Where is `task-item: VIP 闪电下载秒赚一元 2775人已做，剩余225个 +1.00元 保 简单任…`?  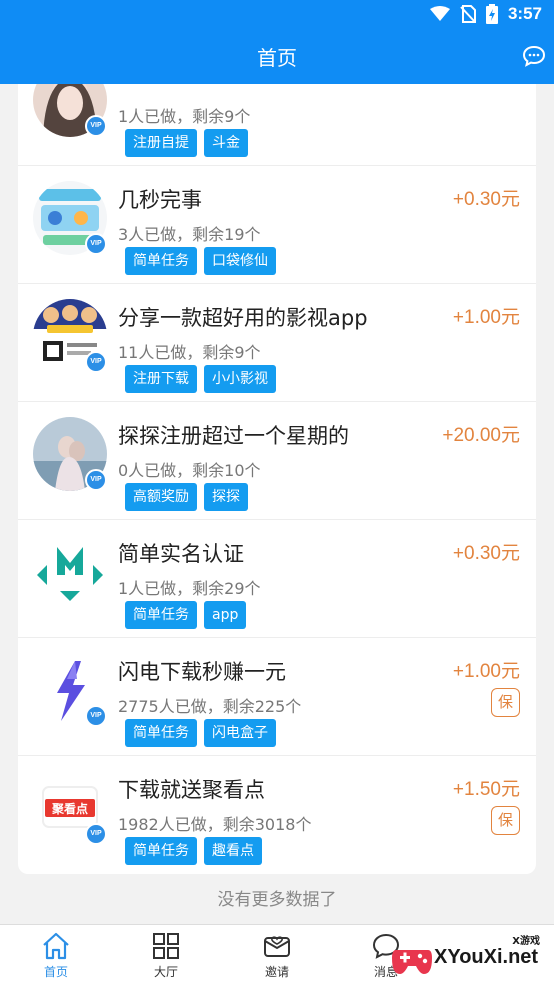 task-item: VIP 闪电下载秒赚一元 2775人已做，剩余225个 +1.00元 保 简单任… is located at coordinates (277, 697).